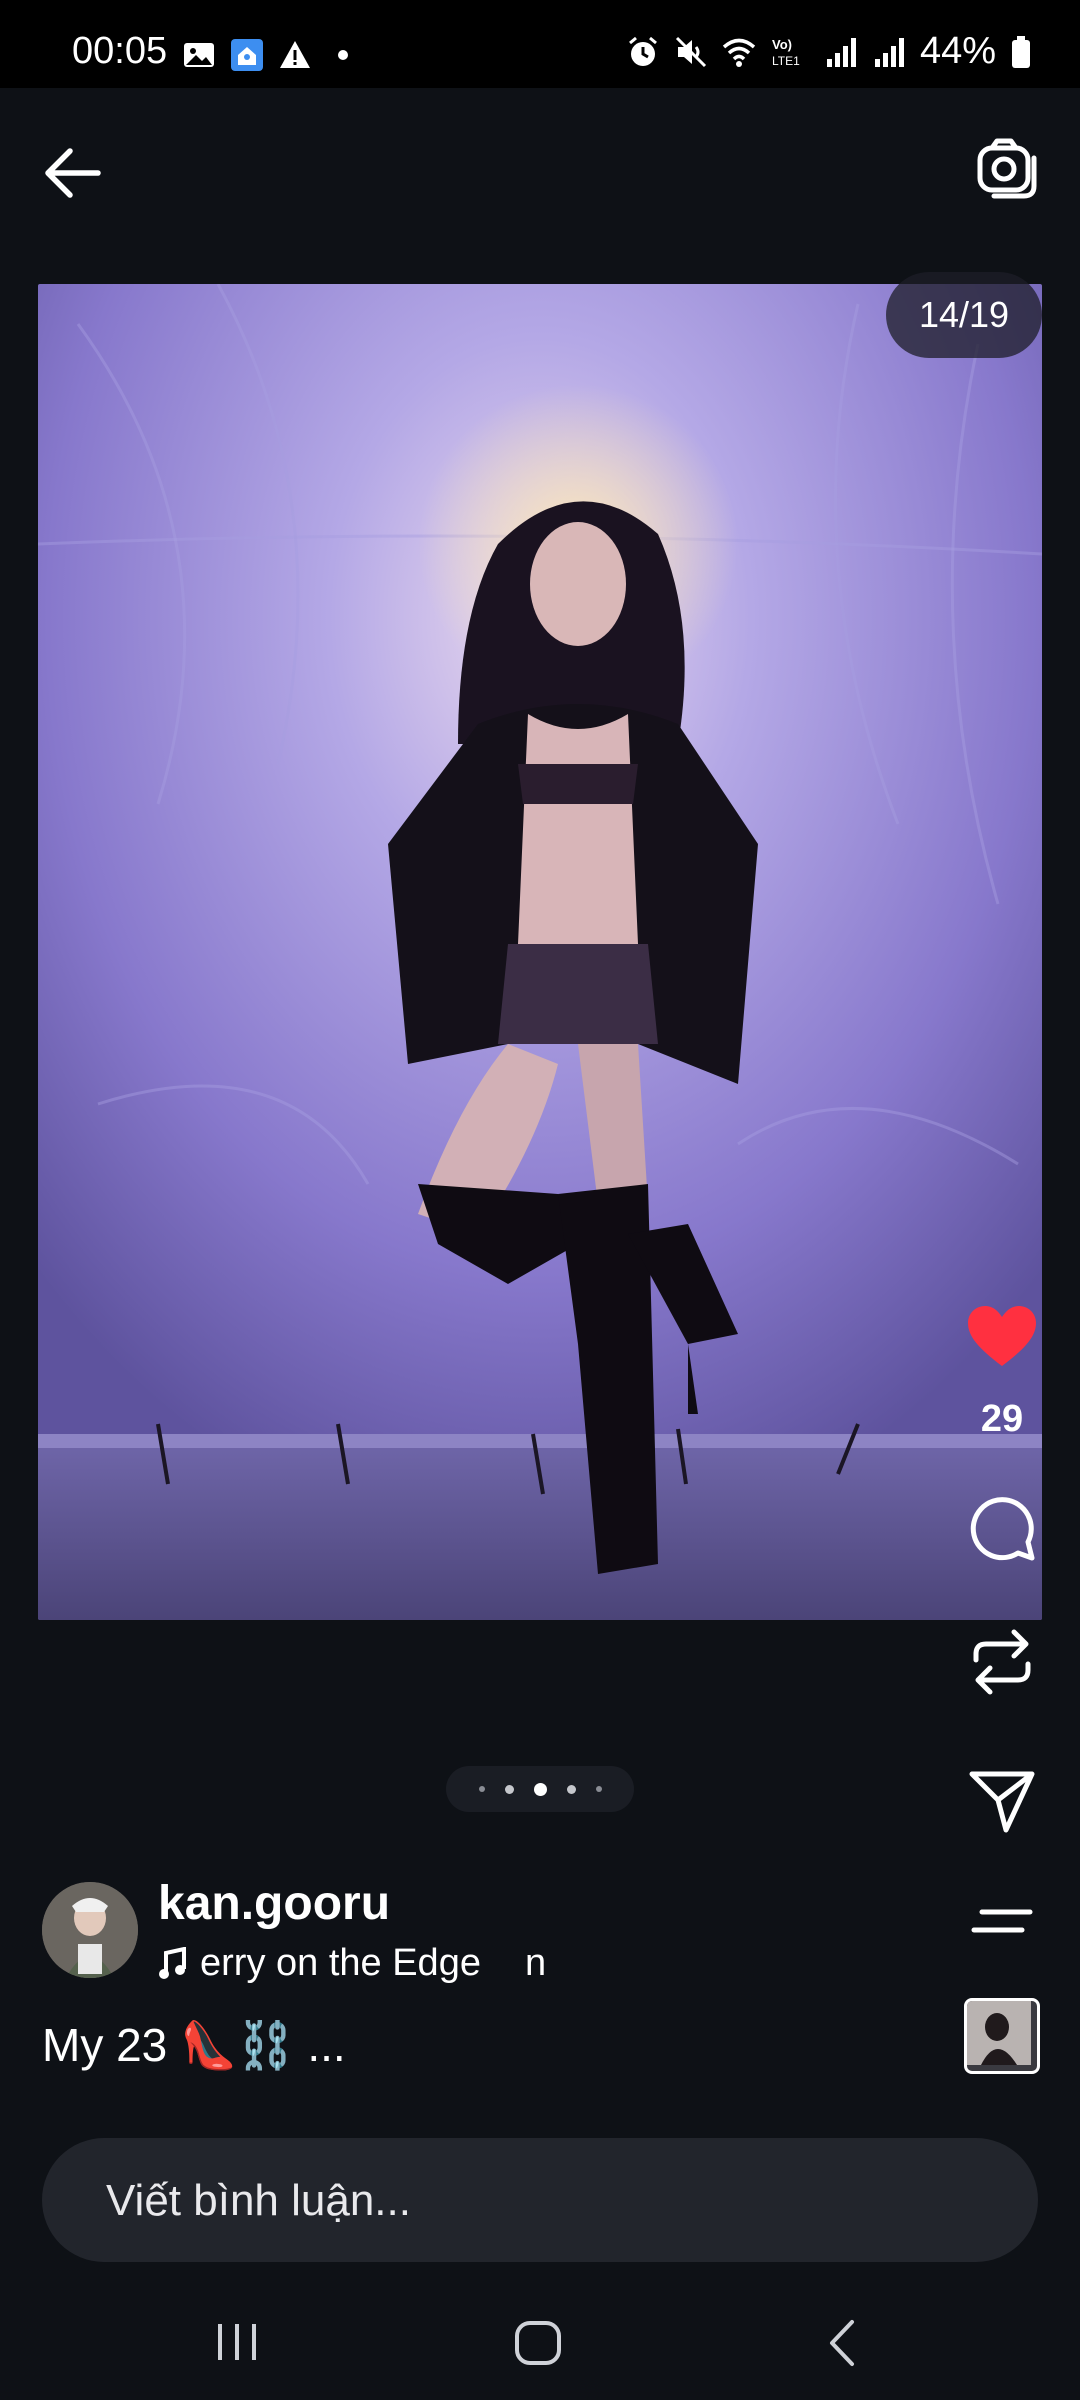 The height and width of the screenshot is (2400, 1080). Describe the element at coordinates (540, 168) in the screenshot. I see `top-bar` at that location.